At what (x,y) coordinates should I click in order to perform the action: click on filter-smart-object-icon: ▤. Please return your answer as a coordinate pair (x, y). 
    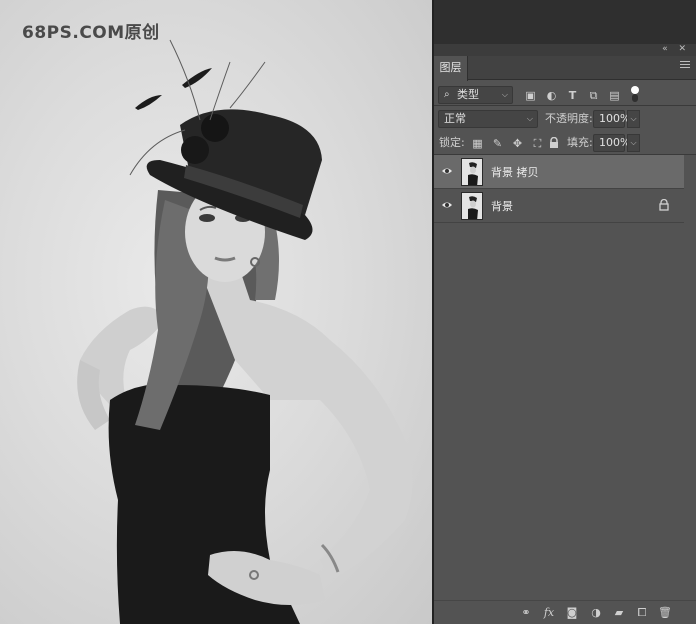
    Looking at the image, I should click on (614, 95).